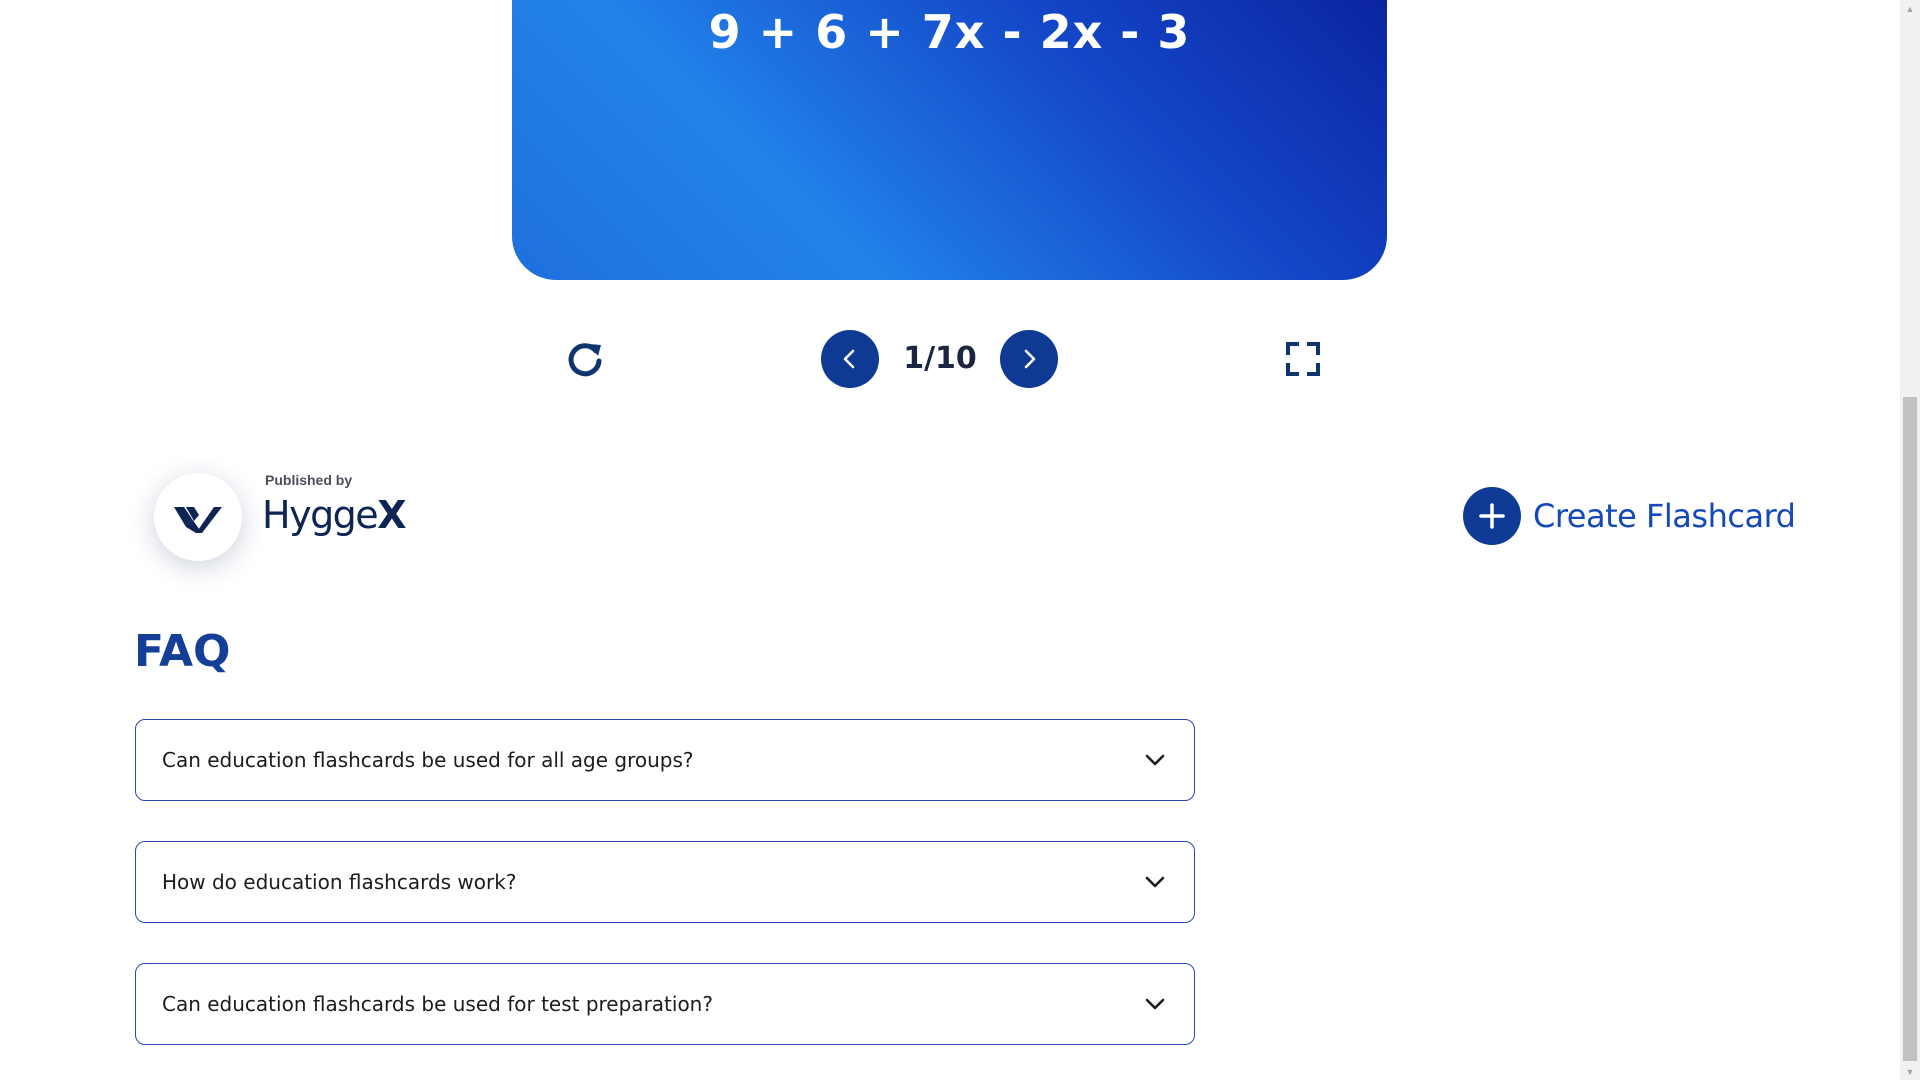  I want to click on faq-title: FAQ, so click(182, 651).